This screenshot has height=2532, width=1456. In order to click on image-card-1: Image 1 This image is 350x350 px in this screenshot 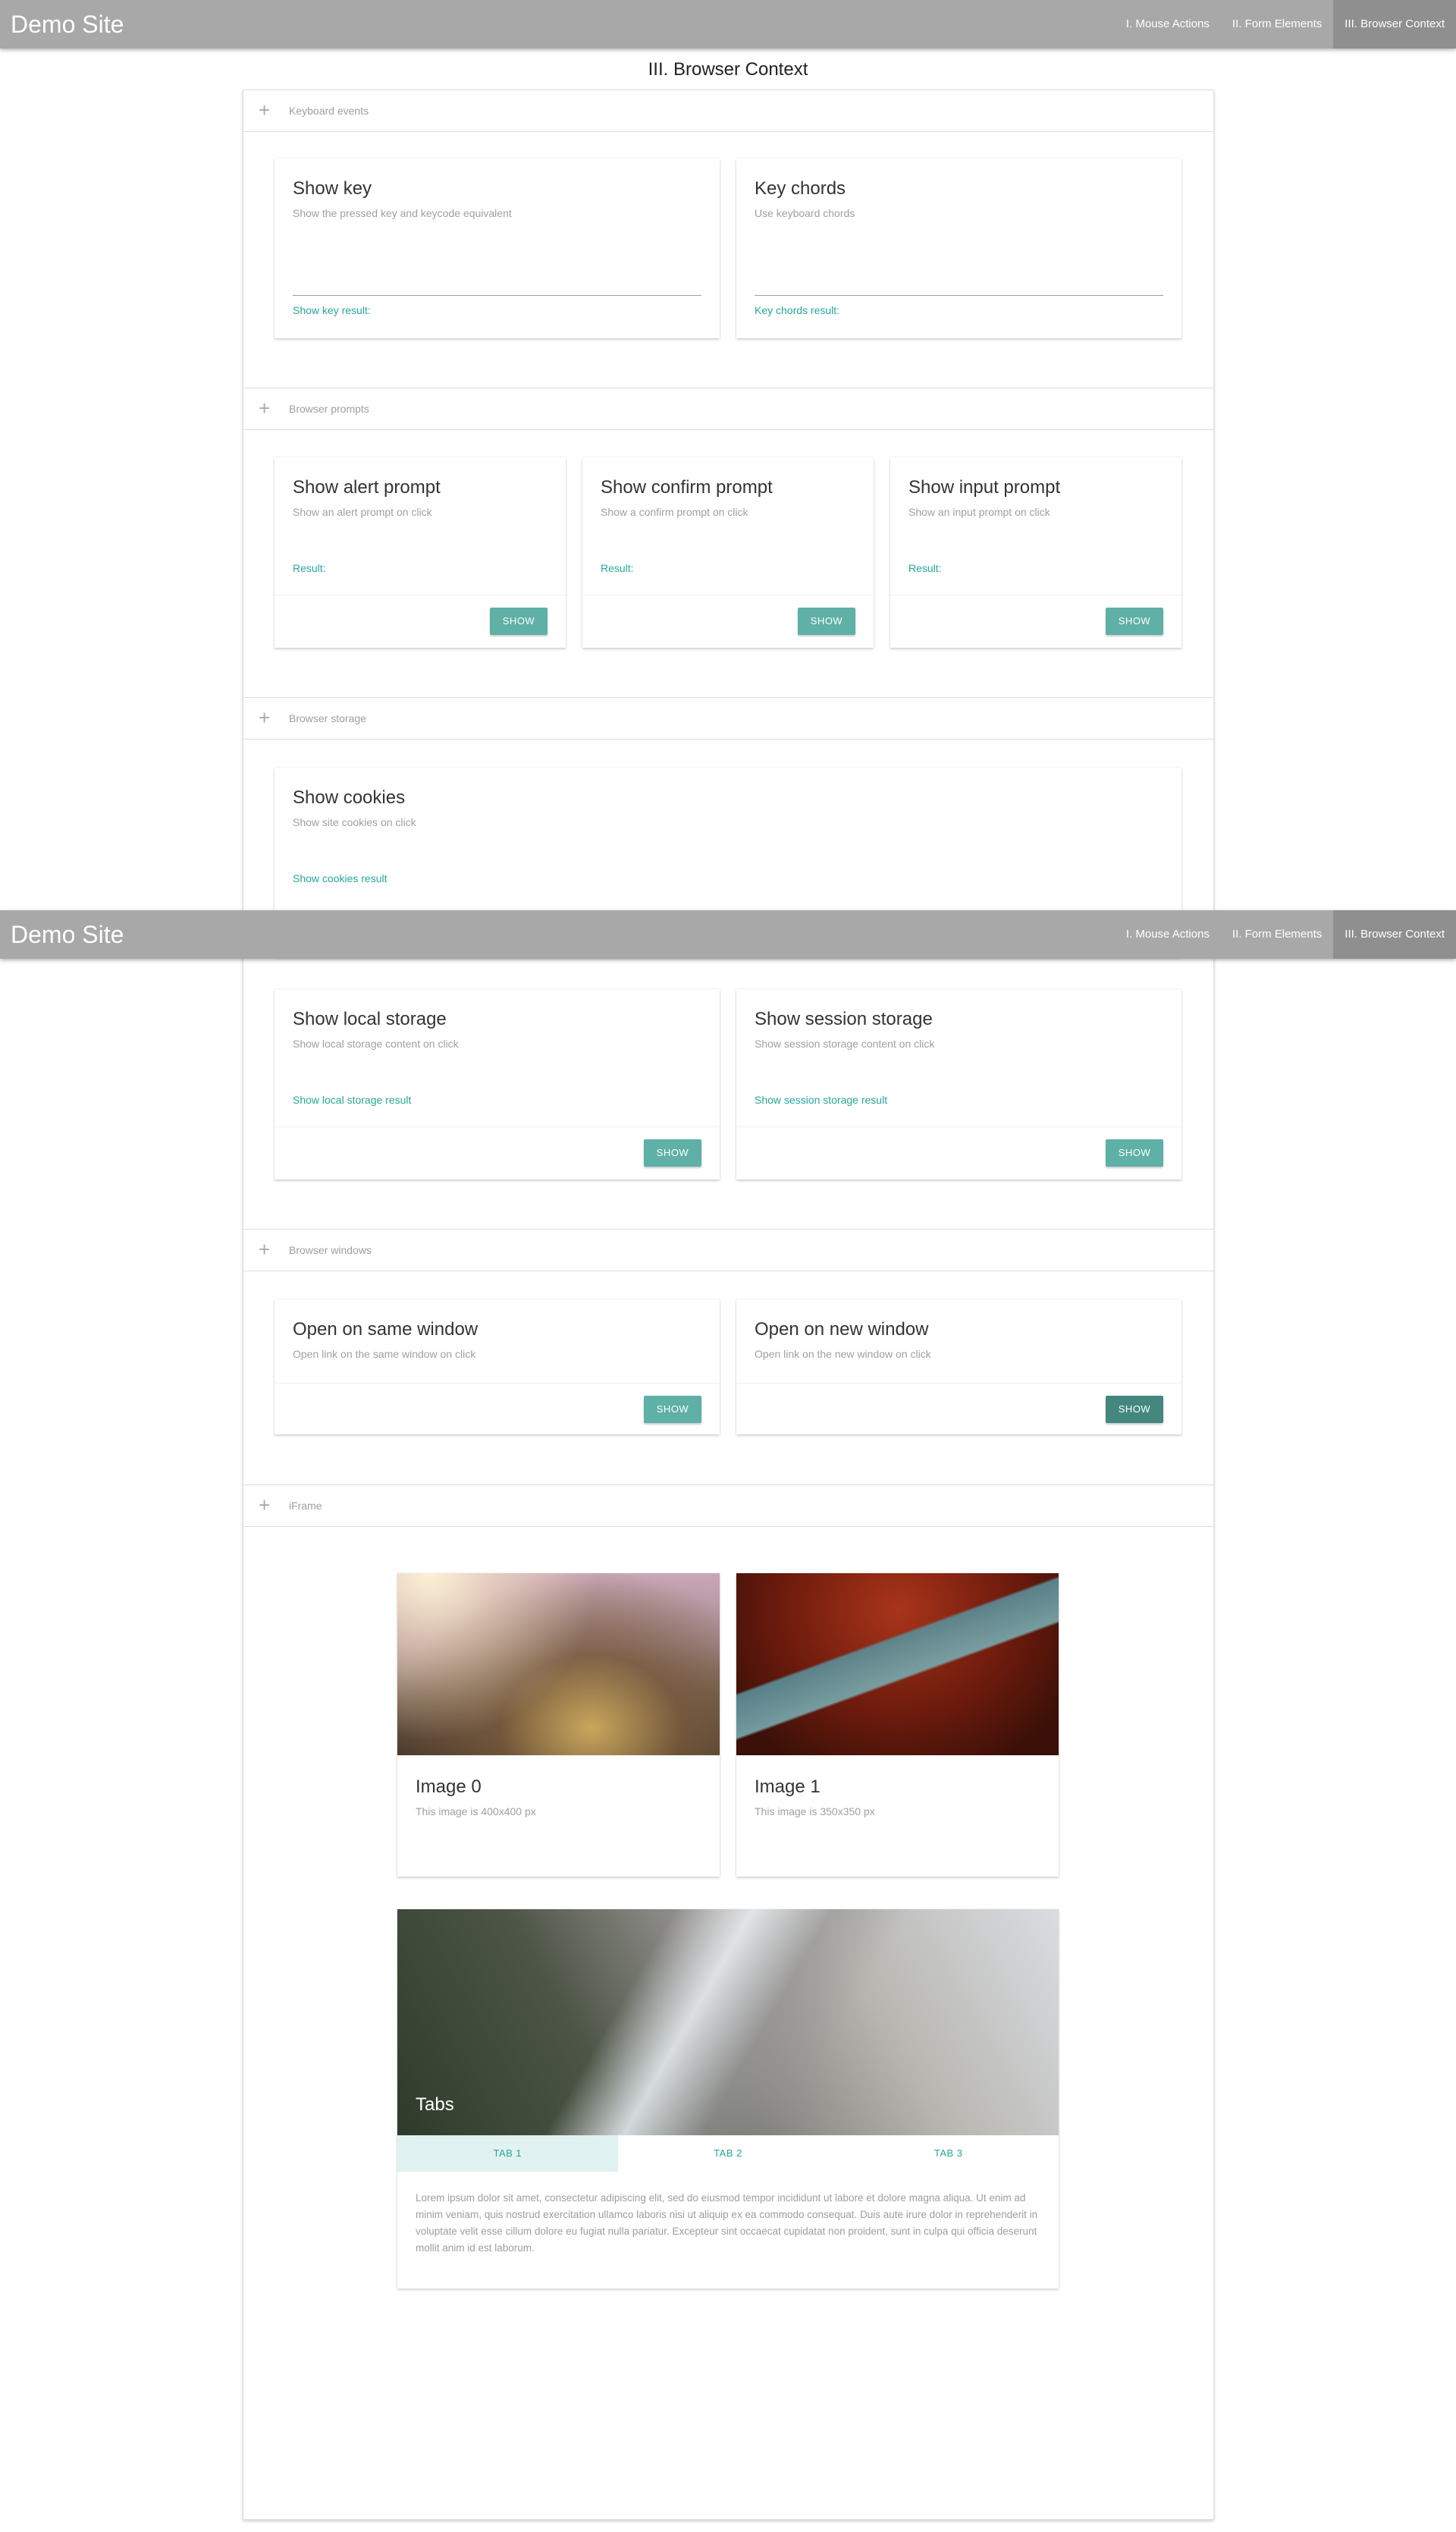, I will do `click(897, 1725)`.